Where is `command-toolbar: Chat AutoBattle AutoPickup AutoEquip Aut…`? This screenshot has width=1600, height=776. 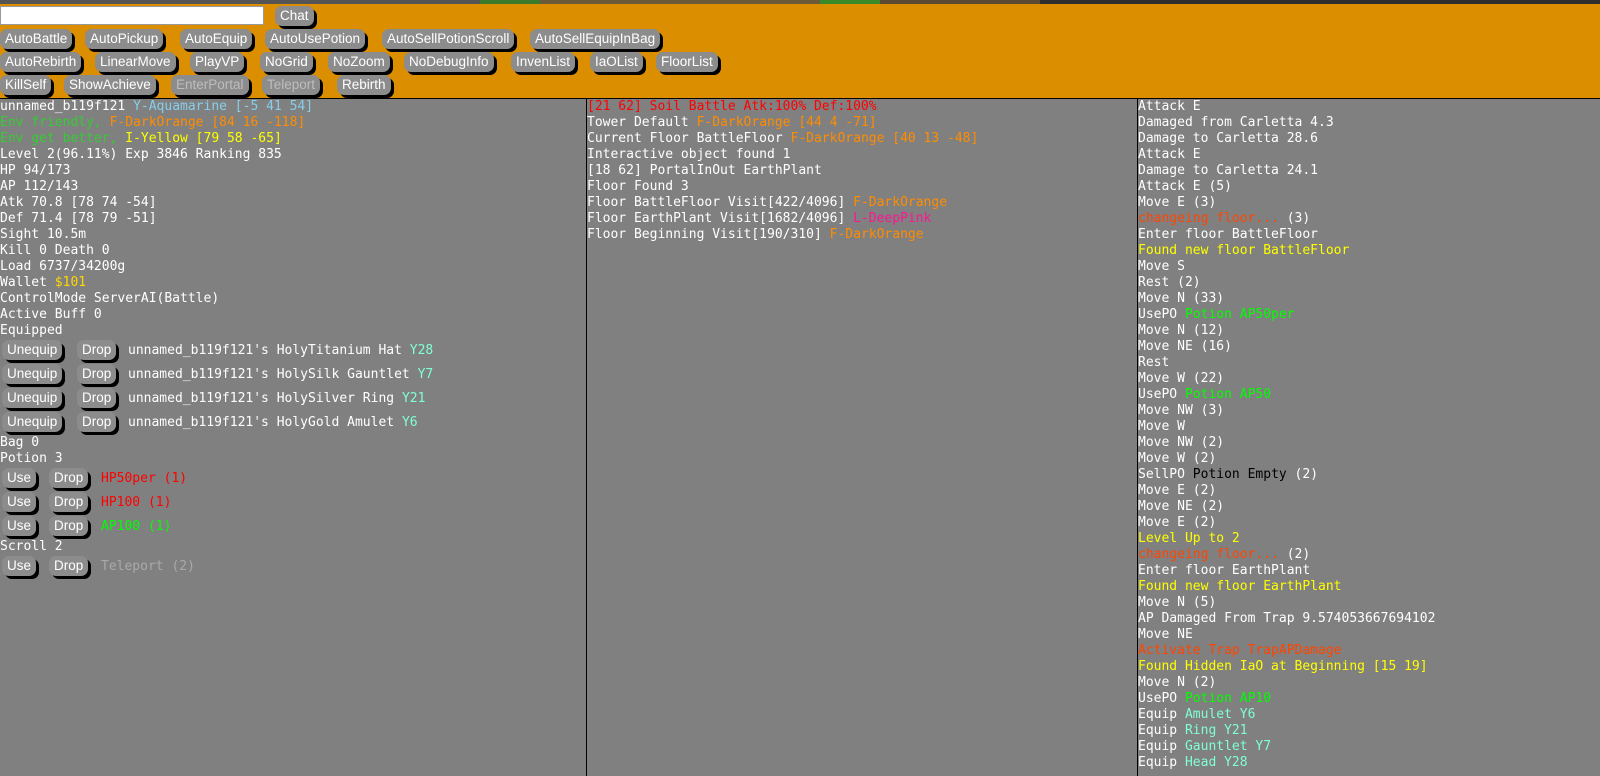 command-toolbar: Chat AutoBattle AutoPickup AutoEquip Aut… is located at coordinates (800, 51).